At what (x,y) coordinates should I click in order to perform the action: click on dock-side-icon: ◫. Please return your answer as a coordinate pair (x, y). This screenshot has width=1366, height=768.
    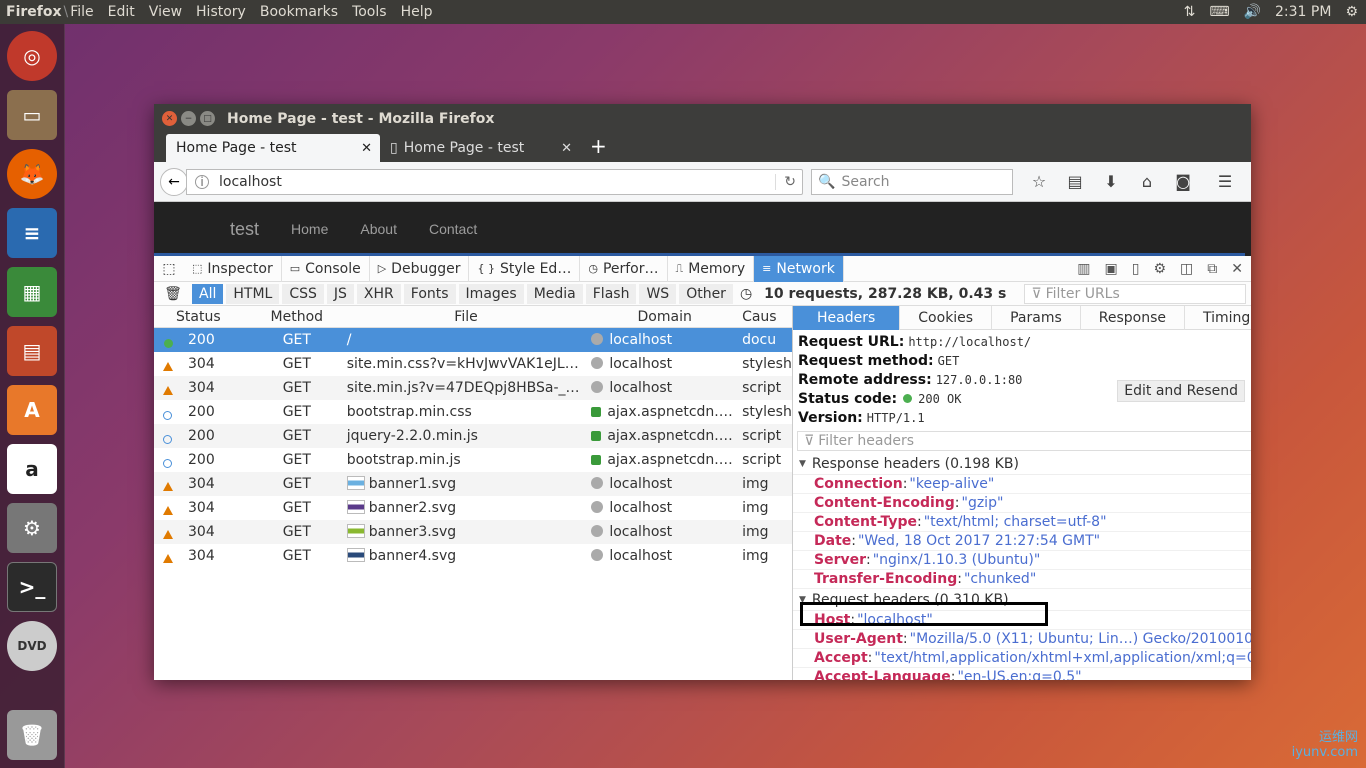
    Looking at the image, I should click on (1186, 269).